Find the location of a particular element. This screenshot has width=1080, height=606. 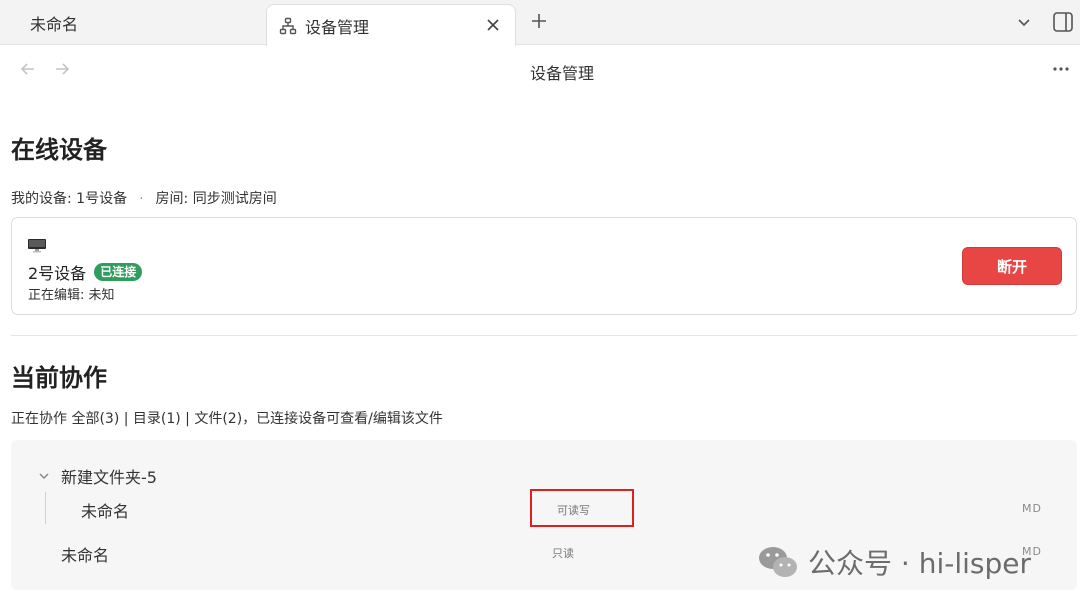

section-divider is located at coordinates (544, 335).